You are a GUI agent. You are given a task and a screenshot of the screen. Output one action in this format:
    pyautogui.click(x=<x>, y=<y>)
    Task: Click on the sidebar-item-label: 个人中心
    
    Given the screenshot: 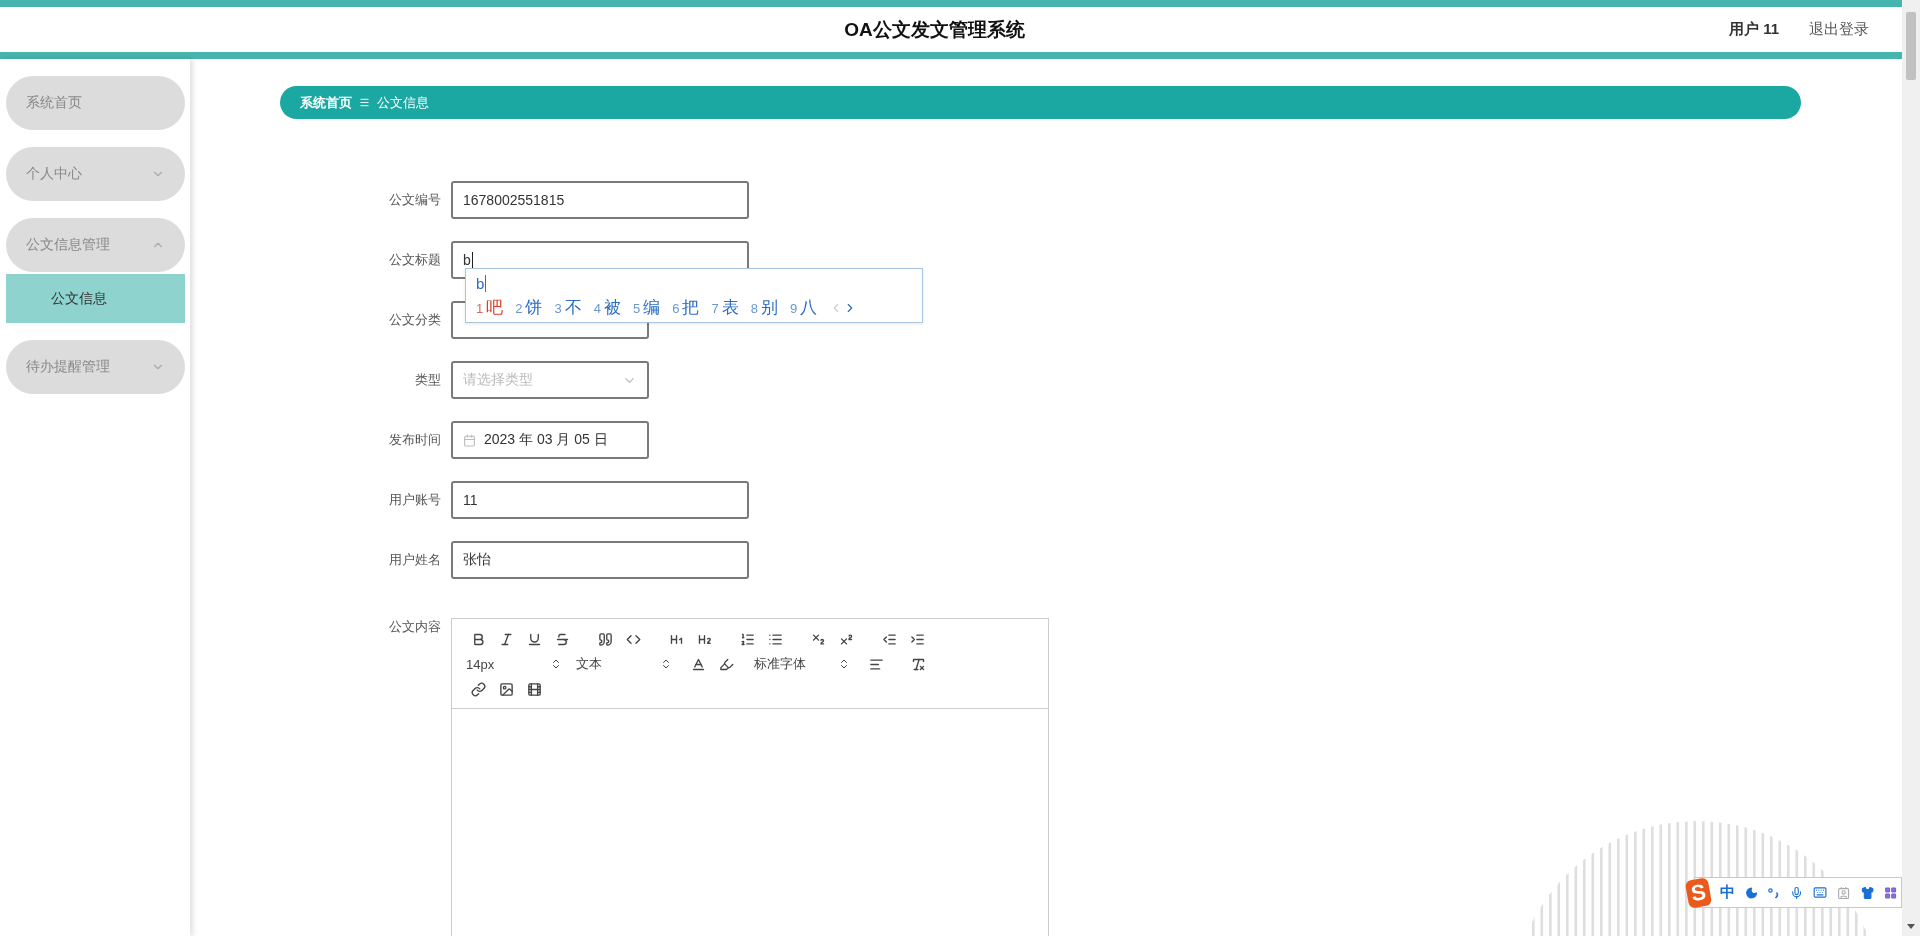 What is the action you would take?
    pyautogui.click(x=54, y=174)
    